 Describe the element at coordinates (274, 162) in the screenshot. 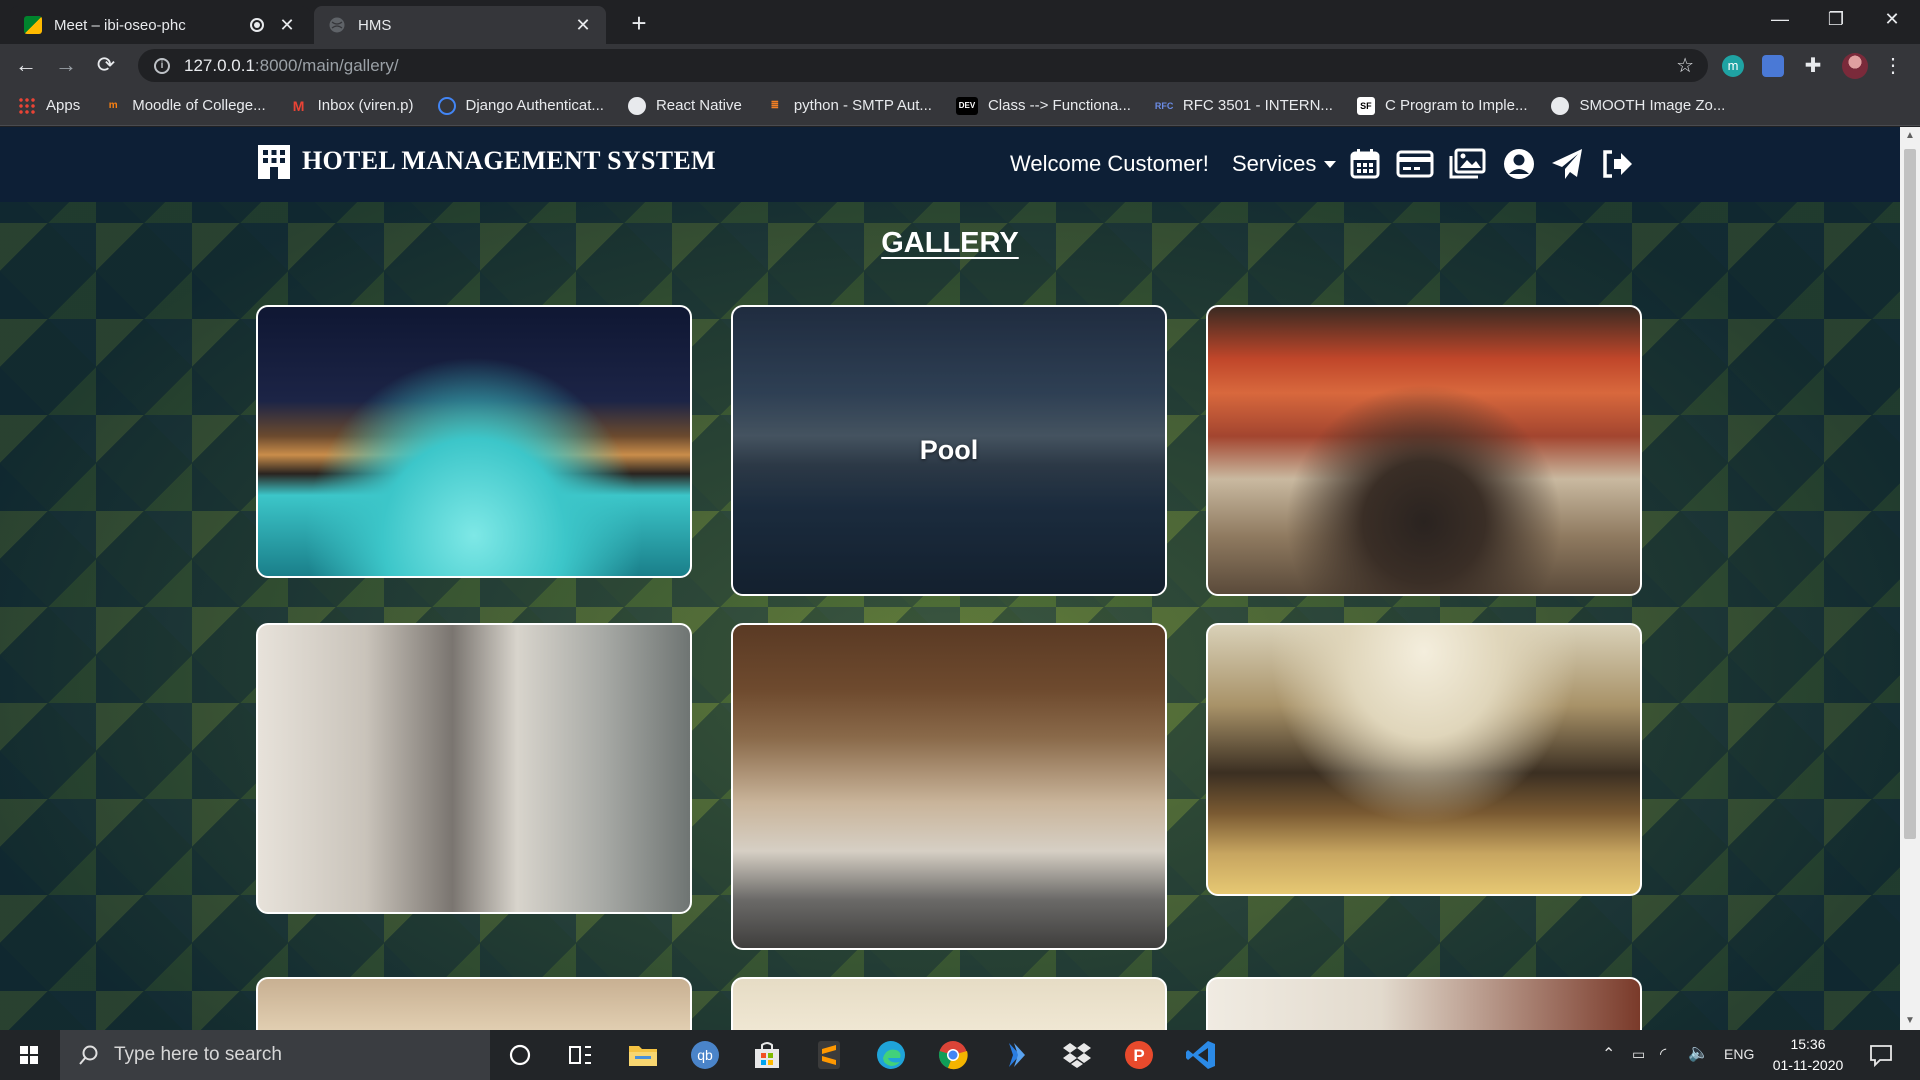

I see `hotel-icon` at that location.